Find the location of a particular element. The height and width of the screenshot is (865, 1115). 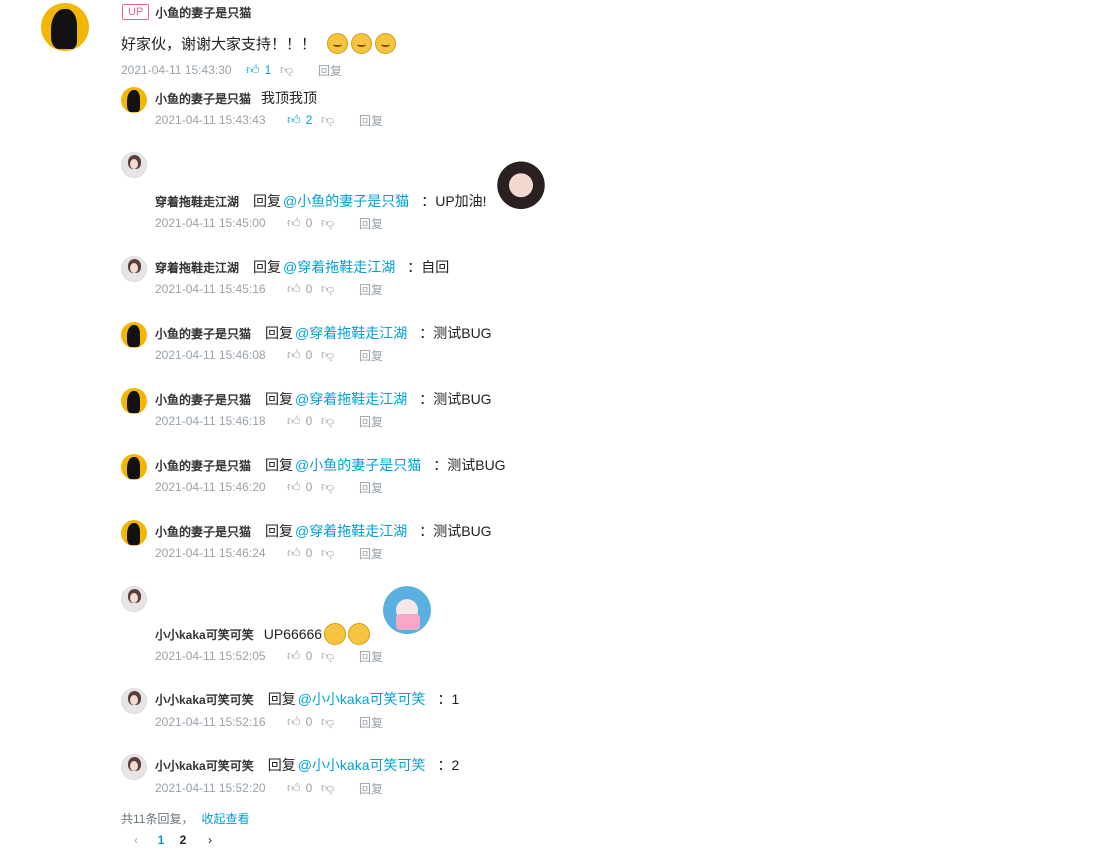

like-button: 👍︎ 1 is located at coordinates (263, 70).